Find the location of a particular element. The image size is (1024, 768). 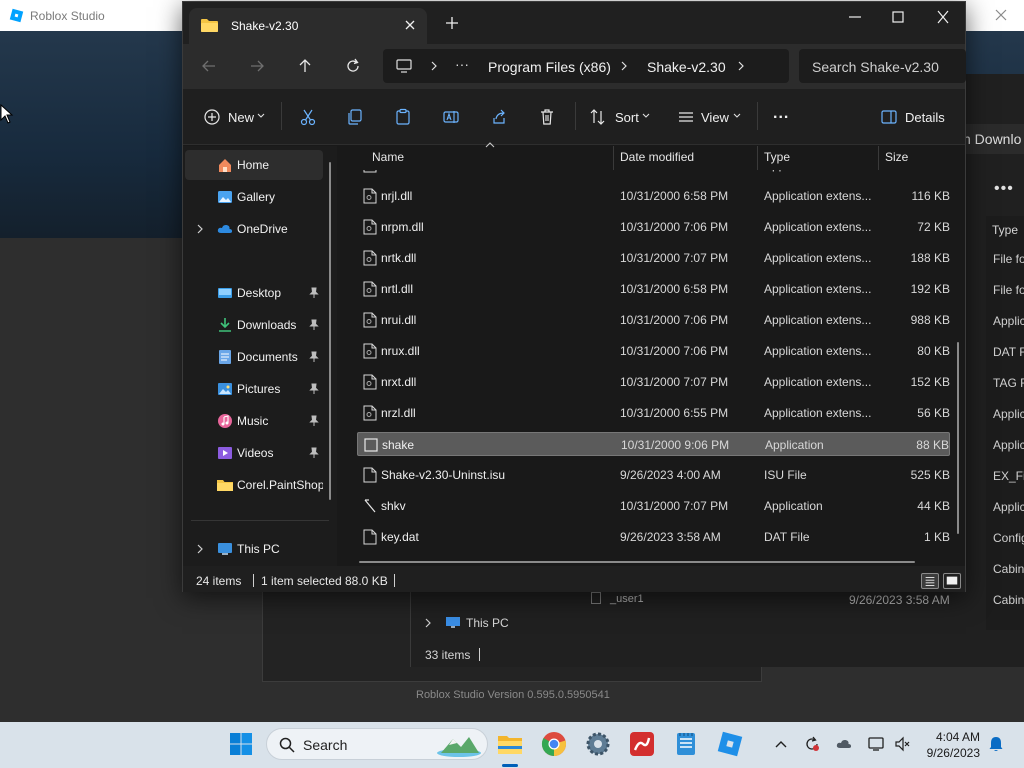

vertical-scrollbar is located at coordinates (958, 438).